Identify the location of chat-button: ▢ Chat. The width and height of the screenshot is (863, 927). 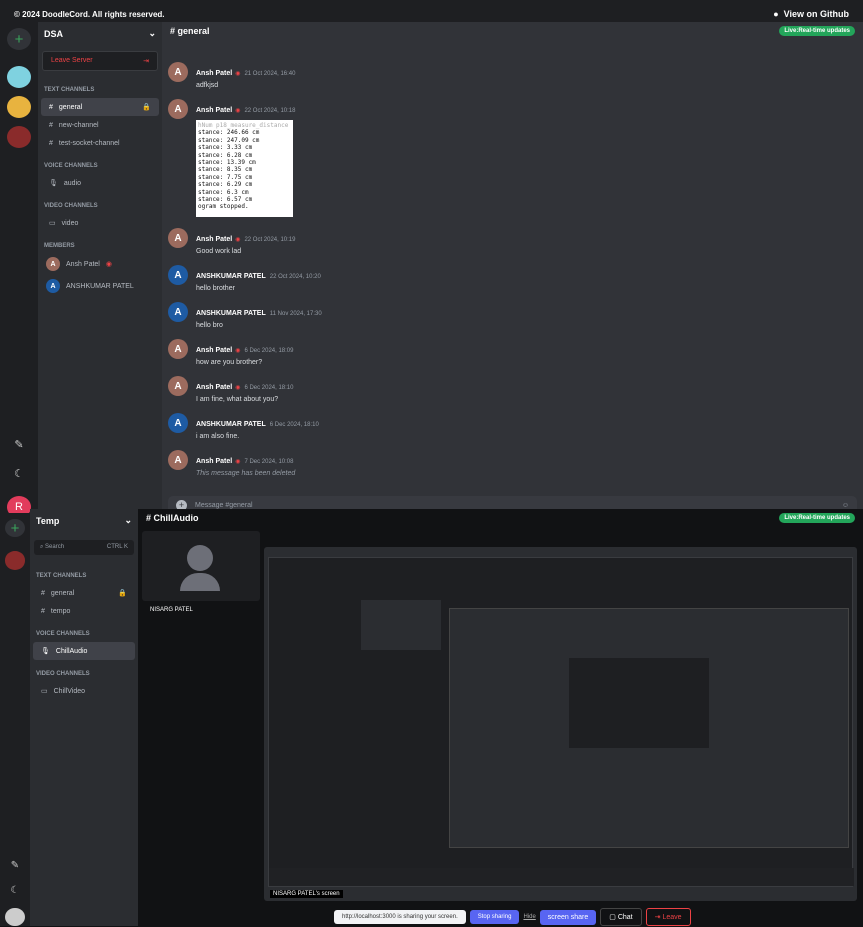
(621, 917).